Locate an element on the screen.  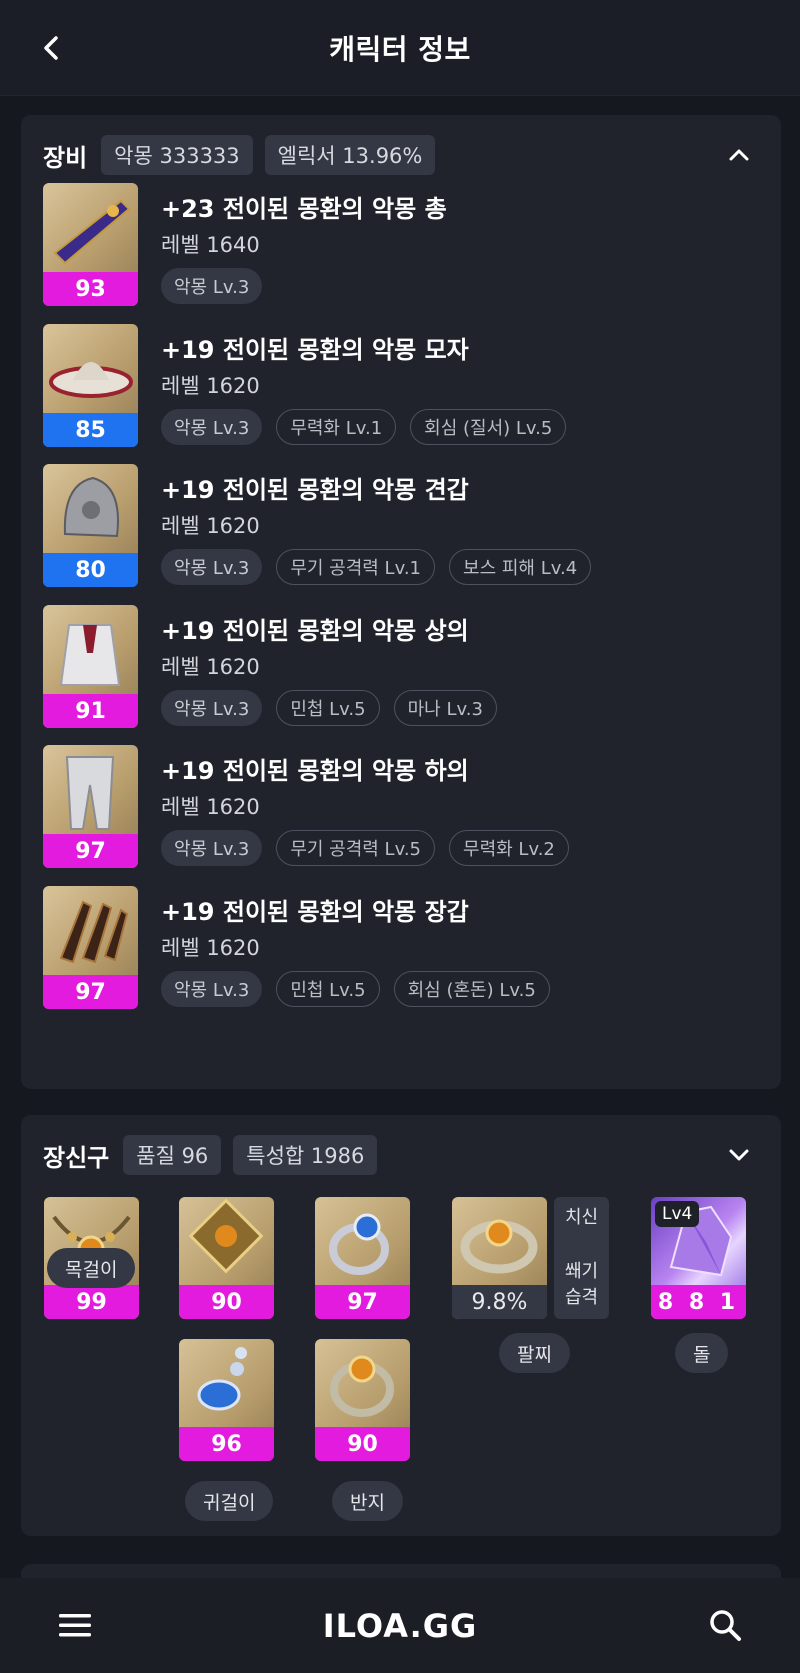
stone-label: 돌 is located at coordinates (702, 1353).